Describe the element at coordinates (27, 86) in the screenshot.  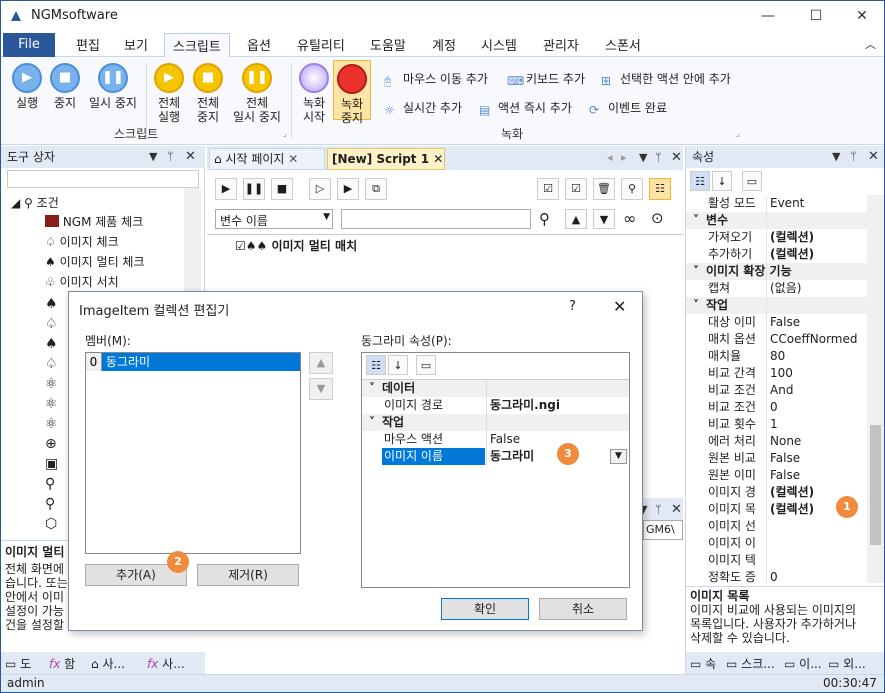
I see `run-button: ▶ 실행` at that location.